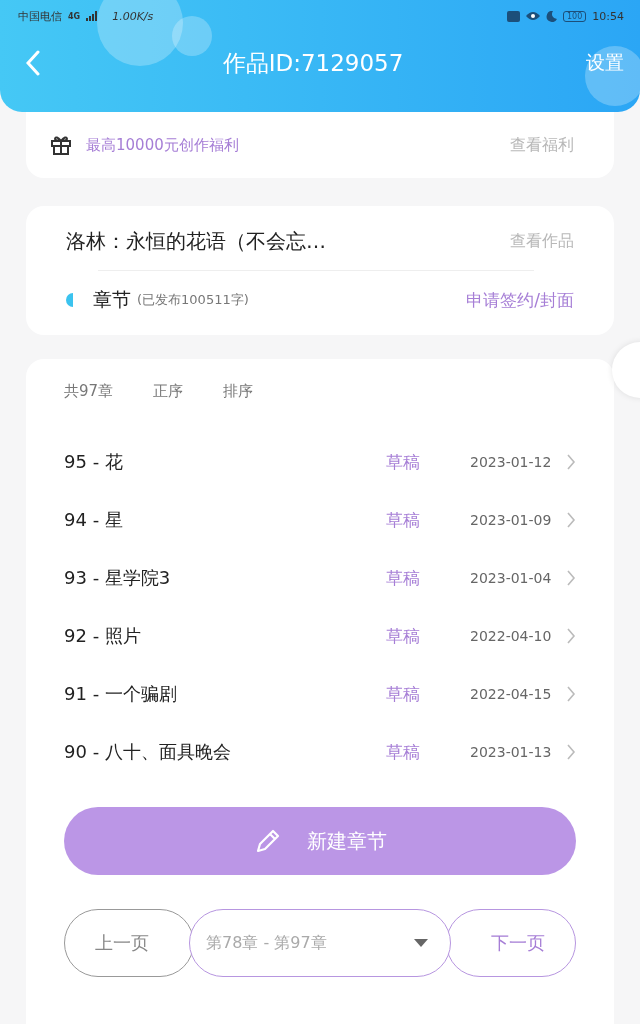  What do you see at coordinates (511, 752) in the screenshot?
I see `chapter-date: 2023-01-13` at bounding box center [511, 752].